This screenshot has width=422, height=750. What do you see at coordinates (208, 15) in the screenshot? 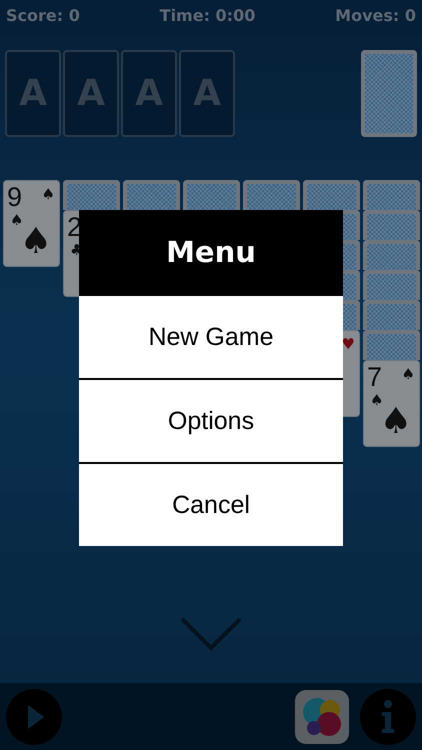
I see `stat-label: Time: 0:00` at bounding box center [208, 15].